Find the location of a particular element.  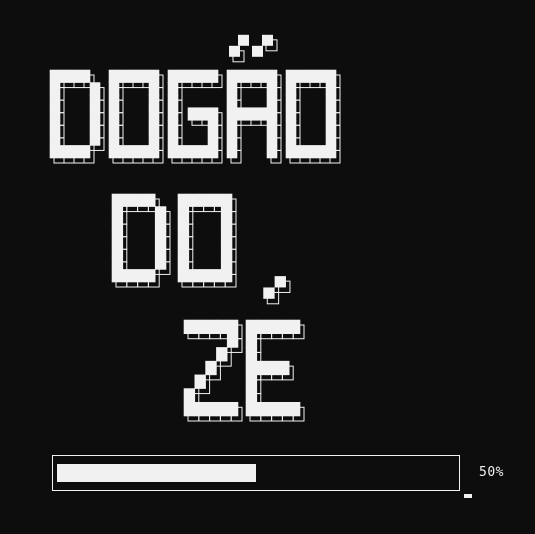

loading-percent-label: 50% is located at coordinates (491, 472).